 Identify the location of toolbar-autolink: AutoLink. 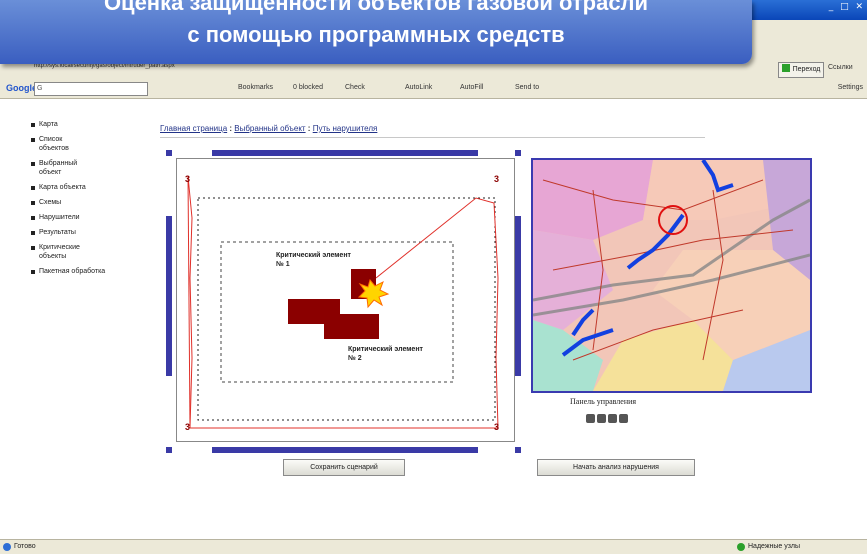
(418, 87).